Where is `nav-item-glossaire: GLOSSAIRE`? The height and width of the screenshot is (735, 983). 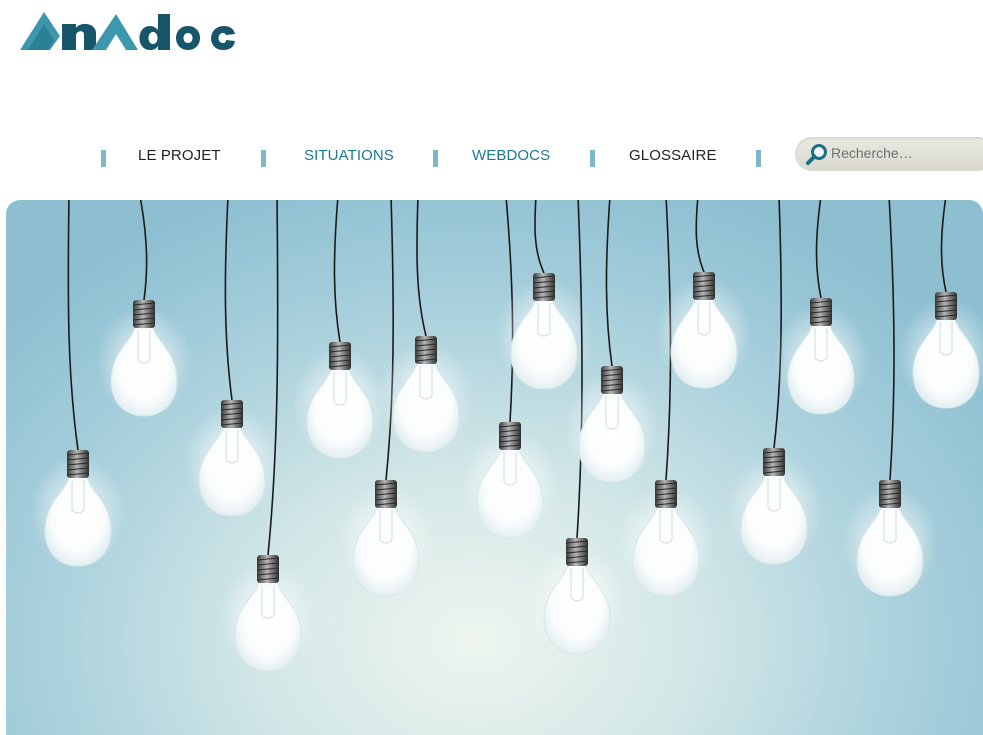
nav-item-glossaire: GLOSSAIRE is located at coordinates (673, 155).